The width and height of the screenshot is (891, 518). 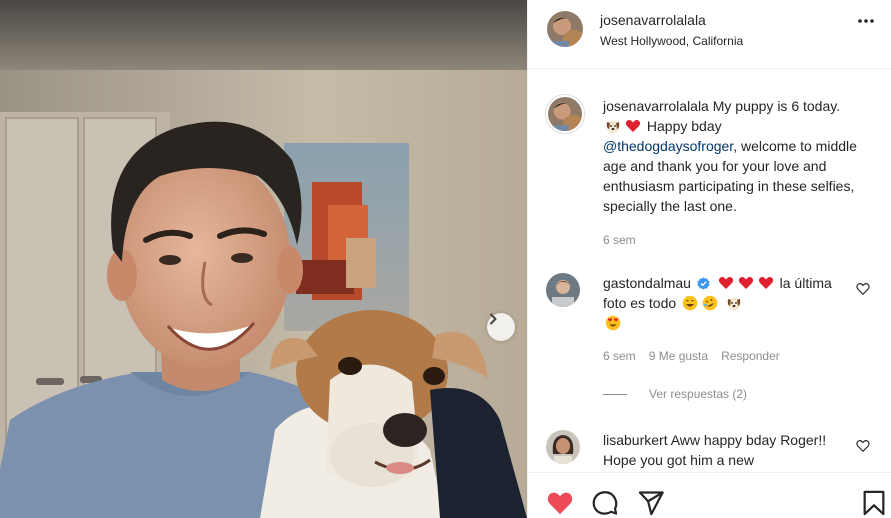 I want to click on verified-badge-icon, so click(x=703, y=283).